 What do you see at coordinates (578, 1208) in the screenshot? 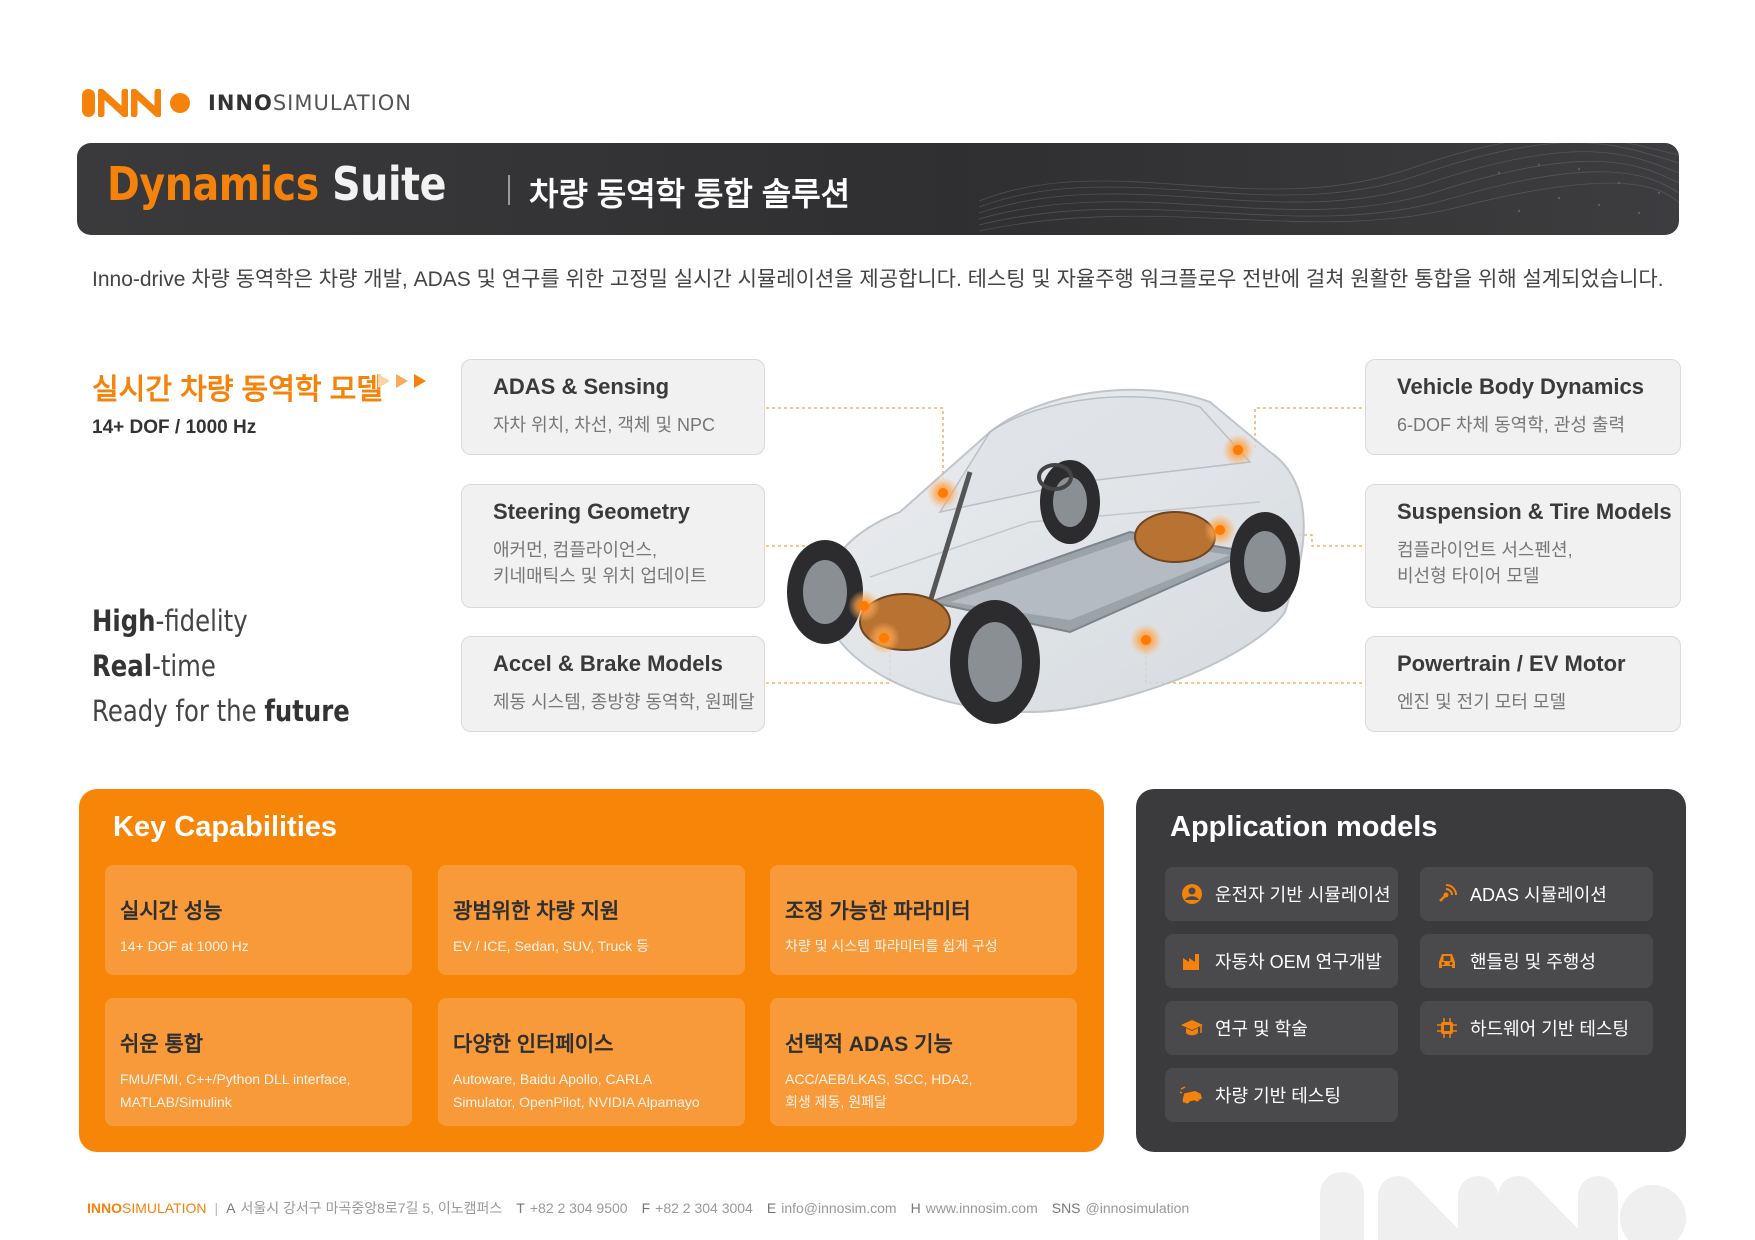
I see `footer-phone: +82 2 304 9500` at bounding box center [578, 1208].